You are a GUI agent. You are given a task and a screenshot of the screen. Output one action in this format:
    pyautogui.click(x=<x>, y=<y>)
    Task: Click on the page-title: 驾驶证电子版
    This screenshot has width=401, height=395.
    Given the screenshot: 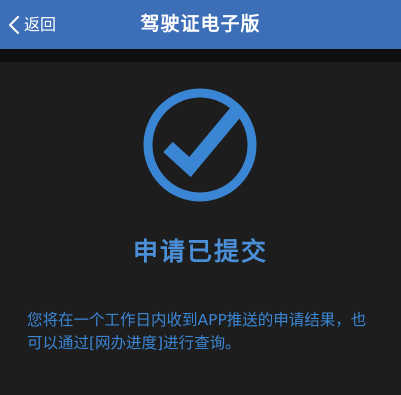 What is the action you would take?
    pyautogui.click(x=200, y=24)
    